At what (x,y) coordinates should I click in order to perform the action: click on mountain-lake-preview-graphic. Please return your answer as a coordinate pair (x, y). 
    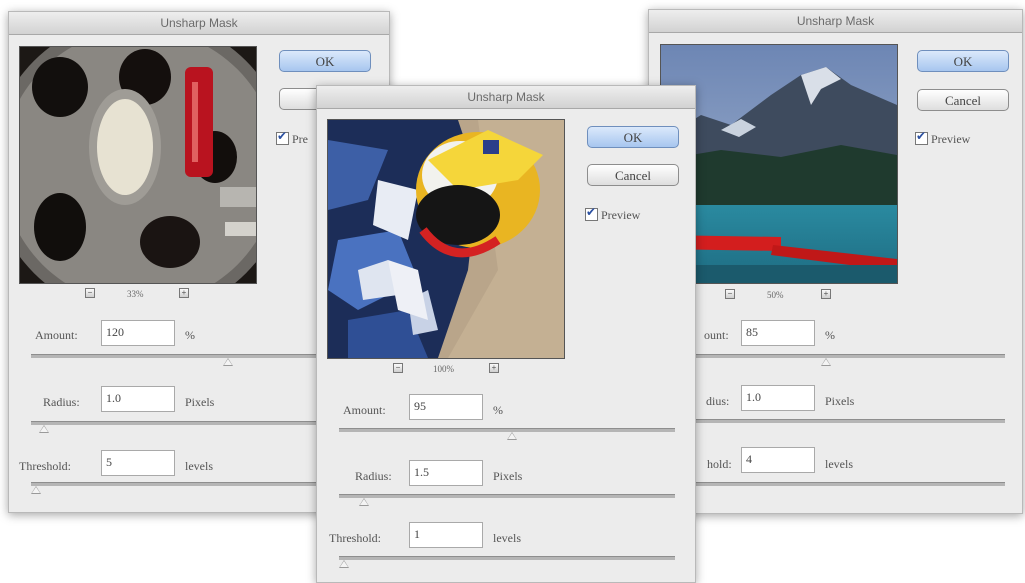
    Looking at the image, I should click on (779, 164).